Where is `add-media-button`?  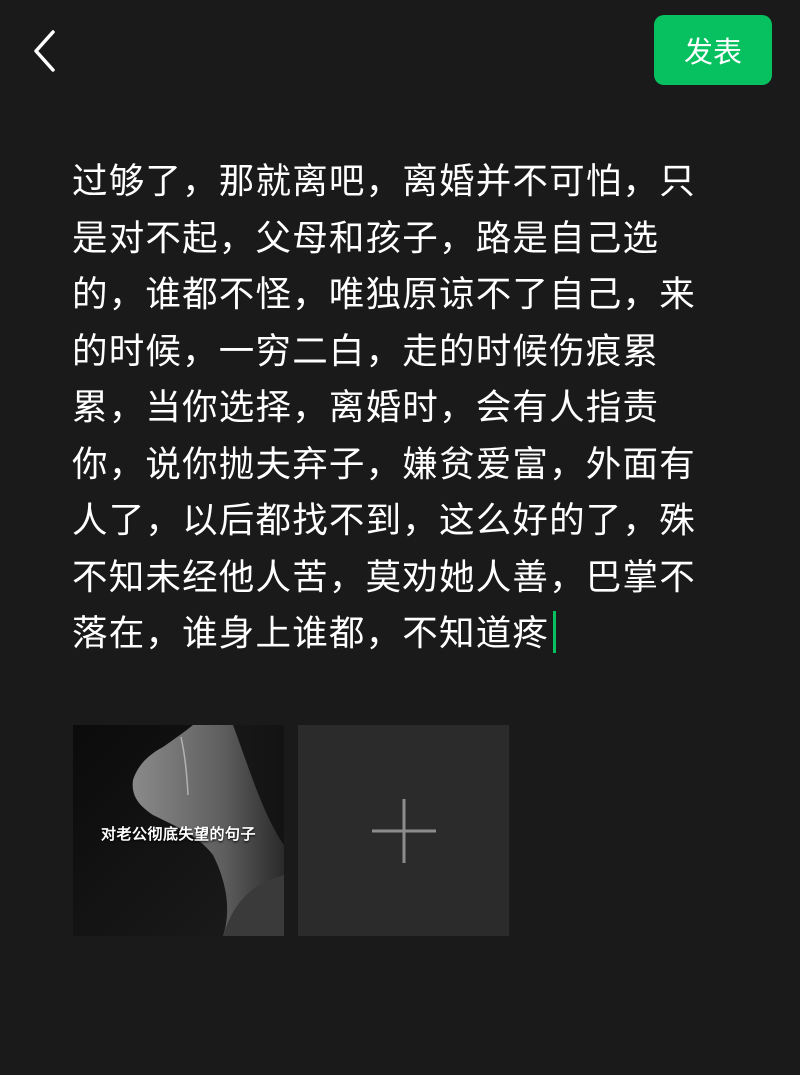
add-media-button is located at coordinates (403, 830).